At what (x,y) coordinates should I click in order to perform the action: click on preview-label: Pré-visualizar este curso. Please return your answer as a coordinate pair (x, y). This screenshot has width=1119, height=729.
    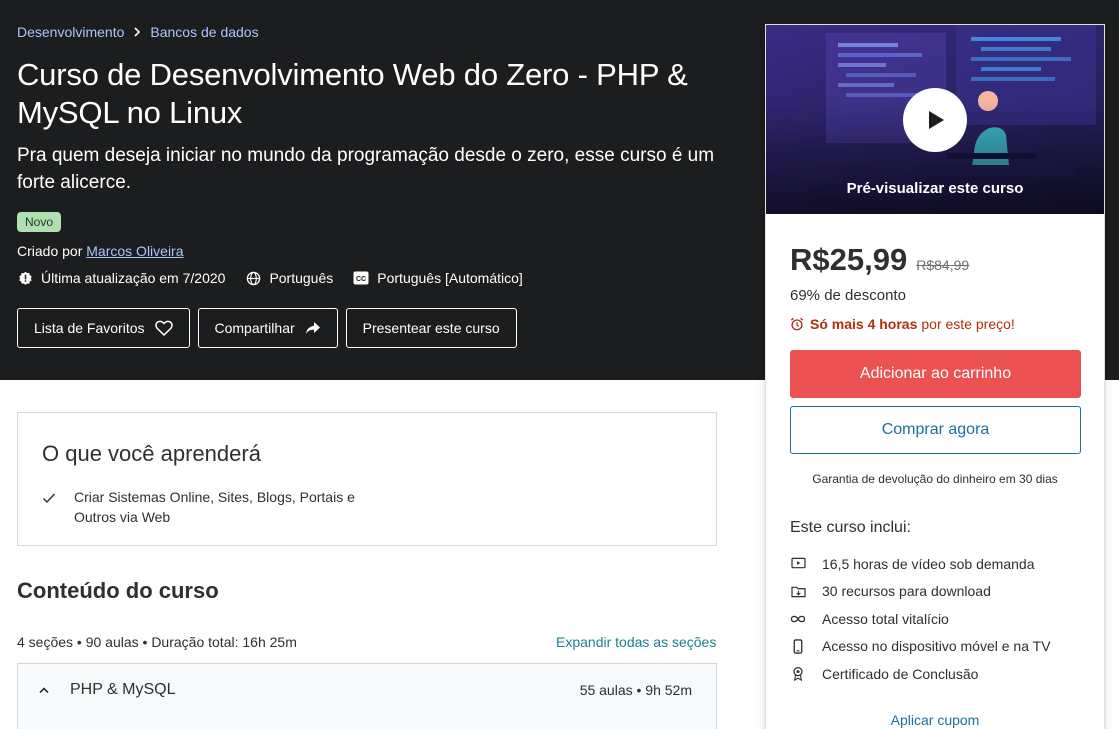
    Looking at the image, I should click on (935, 188).